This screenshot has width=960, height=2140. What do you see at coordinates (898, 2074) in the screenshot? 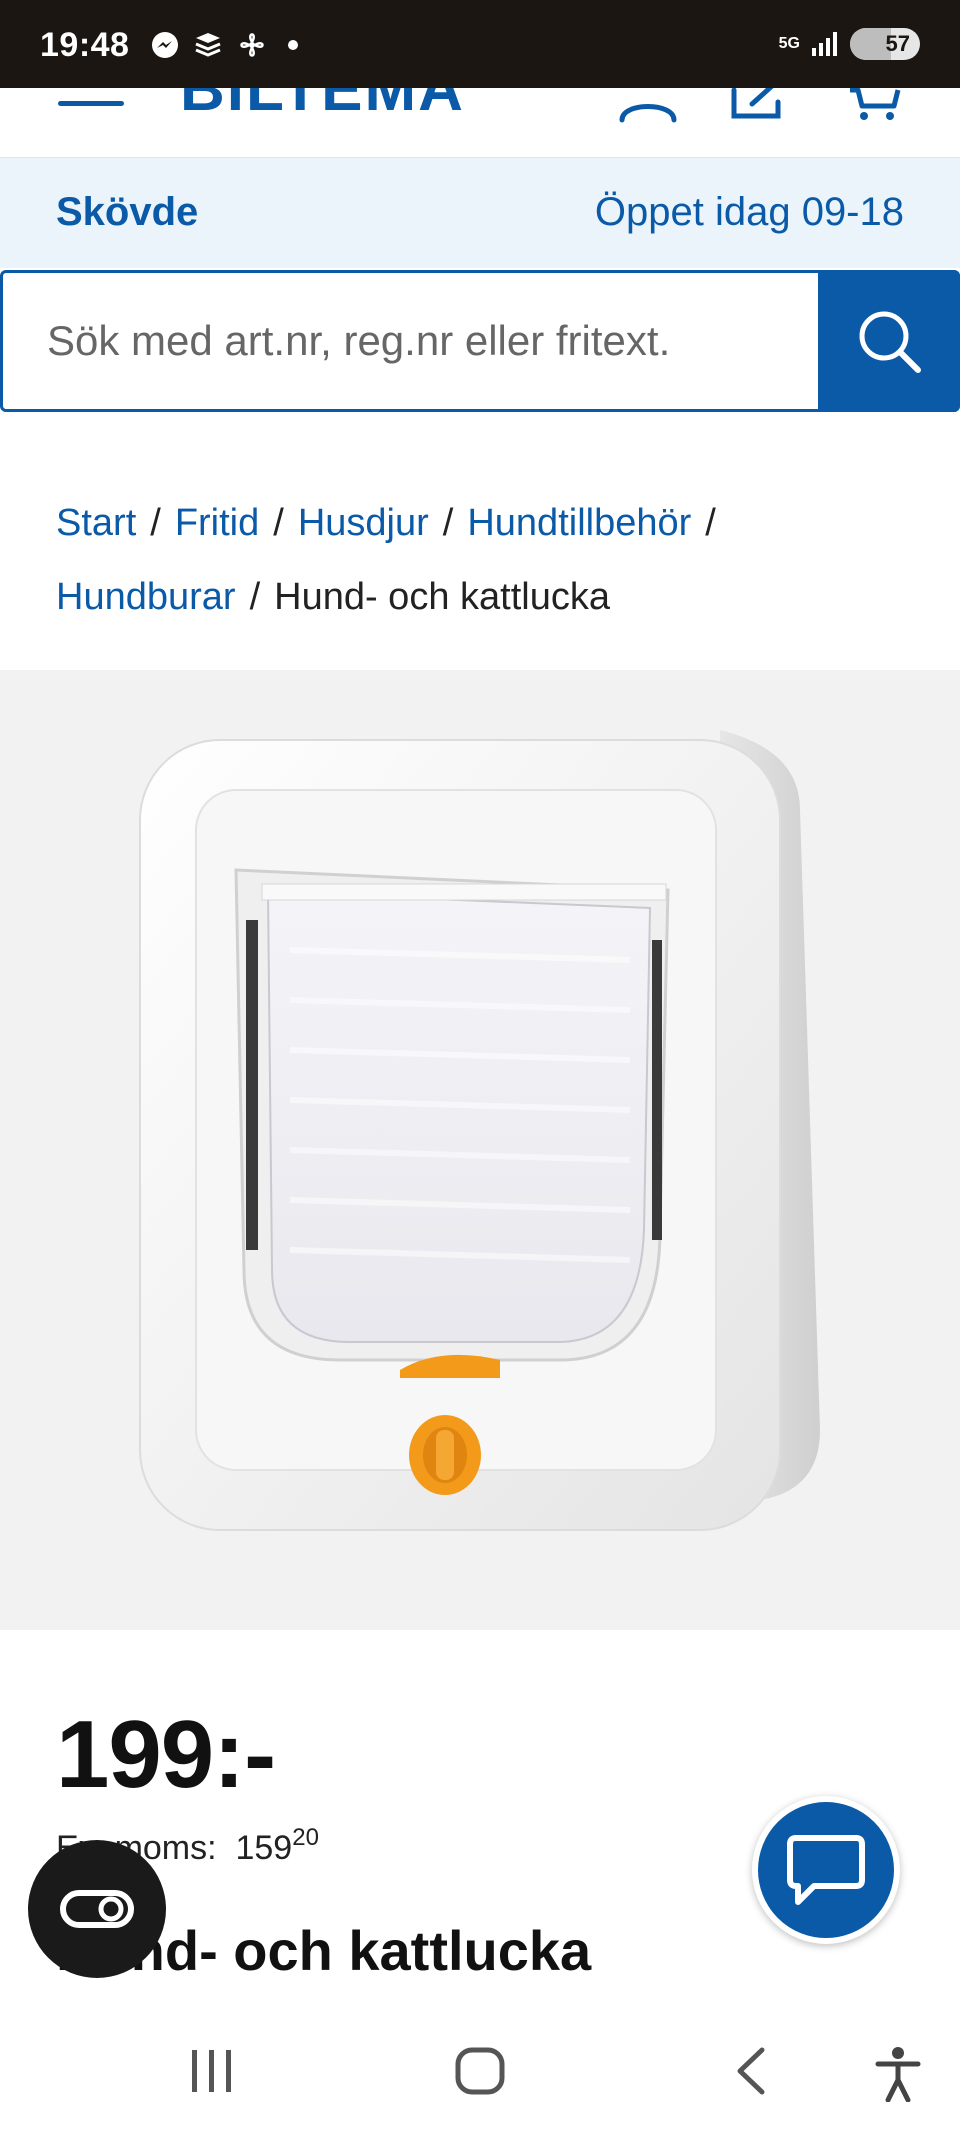
I see `accessibility-icon` at bounding box center [898, 2074].